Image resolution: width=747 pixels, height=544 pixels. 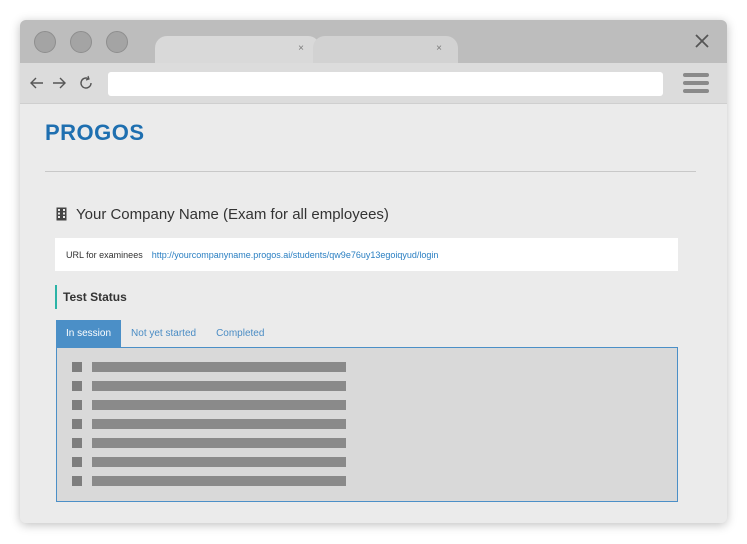 What do you see at coordinates (385, 84) in the screenshot?
I see `address-bar` at bounding box center [385, 84].